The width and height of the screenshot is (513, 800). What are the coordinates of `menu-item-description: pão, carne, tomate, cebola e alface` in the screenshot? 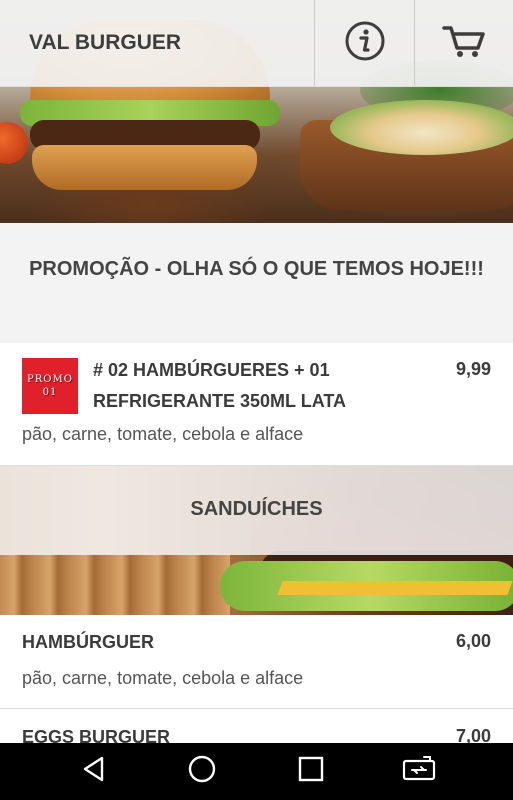 It's located at (163, 678).